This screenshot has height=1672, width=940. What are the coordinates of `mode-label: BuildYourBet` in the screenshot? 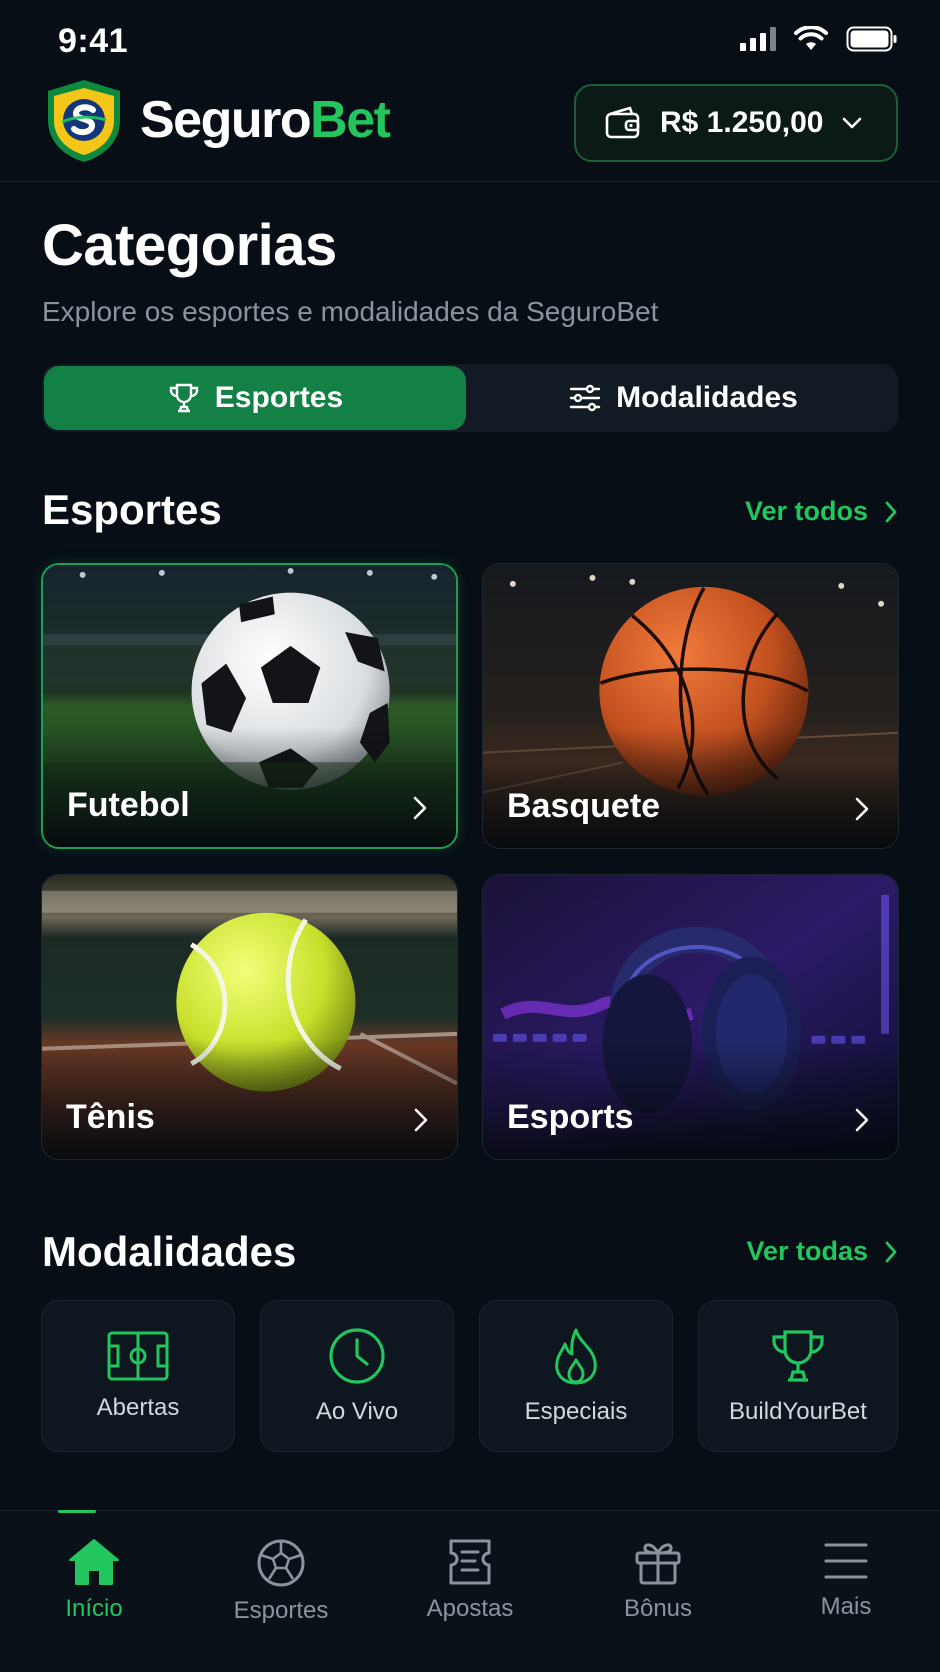 It's located at (798, 1411).